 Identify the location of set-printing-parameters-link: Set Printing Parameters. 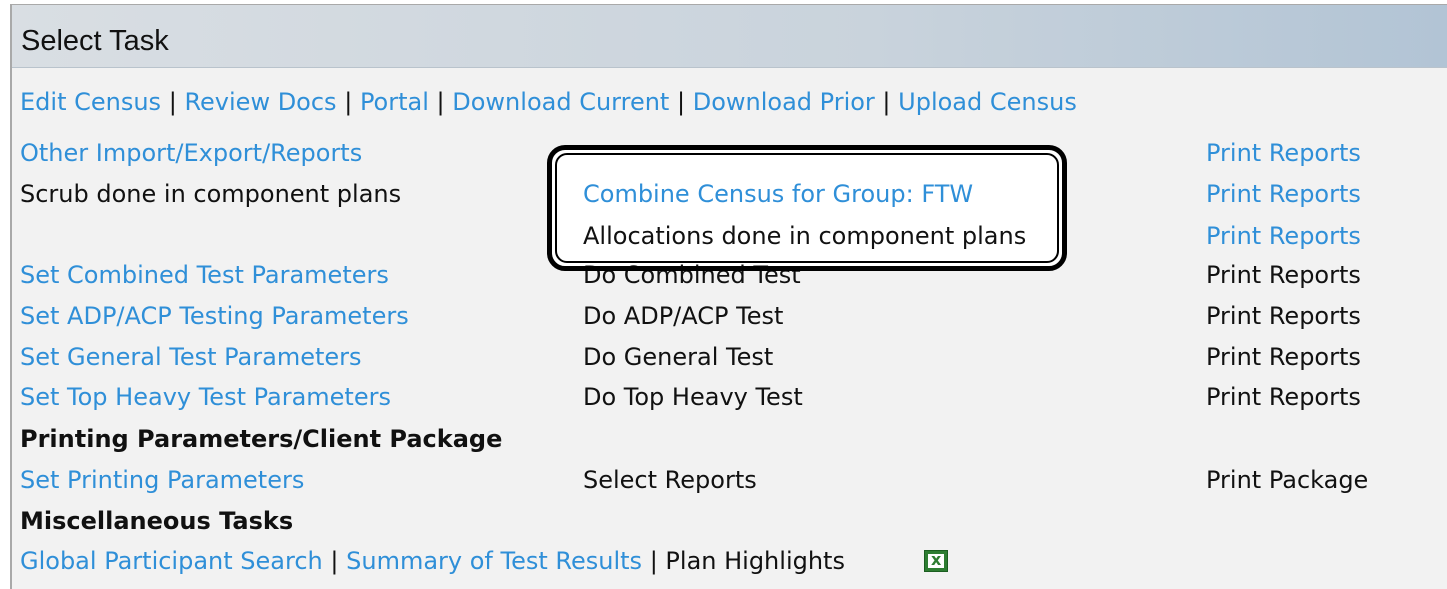
(162, 480).